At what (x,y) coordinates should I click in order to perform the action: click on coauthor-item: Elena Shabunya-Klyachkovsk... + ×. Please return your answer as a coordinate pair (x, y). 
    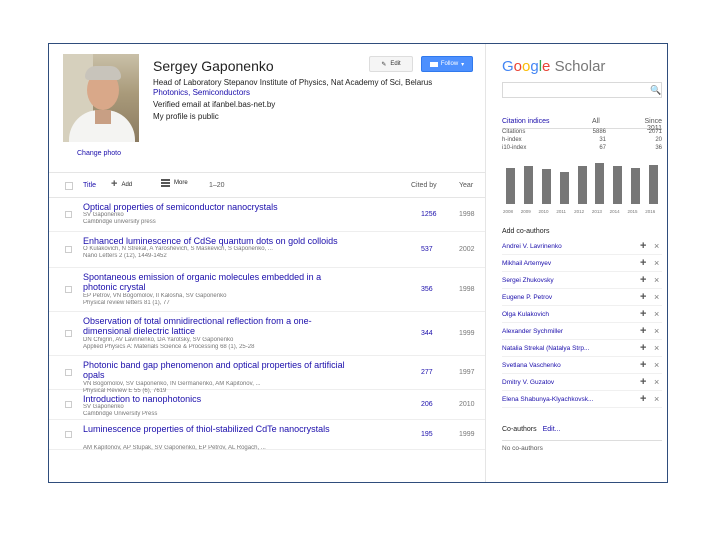
    Looking at the image, I should click on (582, 399).